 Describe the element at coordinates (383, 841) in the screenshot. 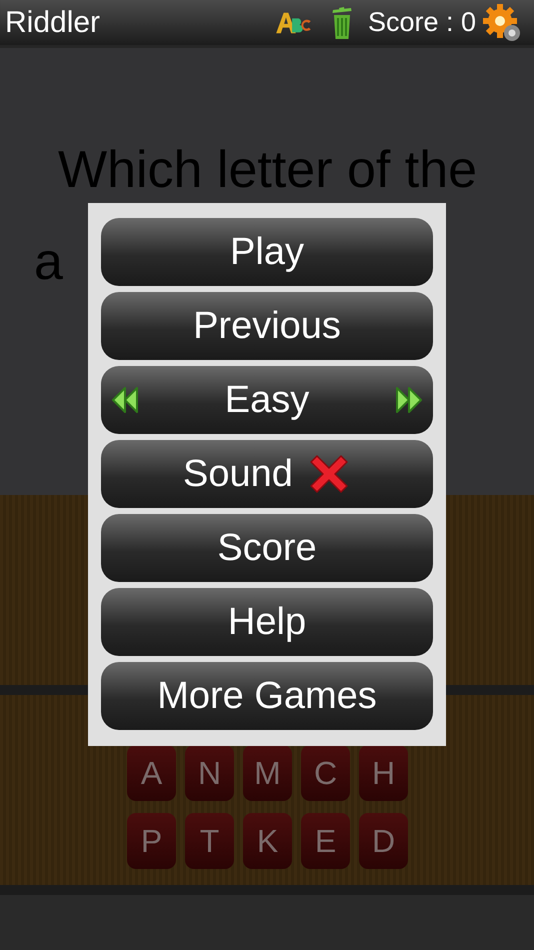

I see `letter-tile: D` at that location.